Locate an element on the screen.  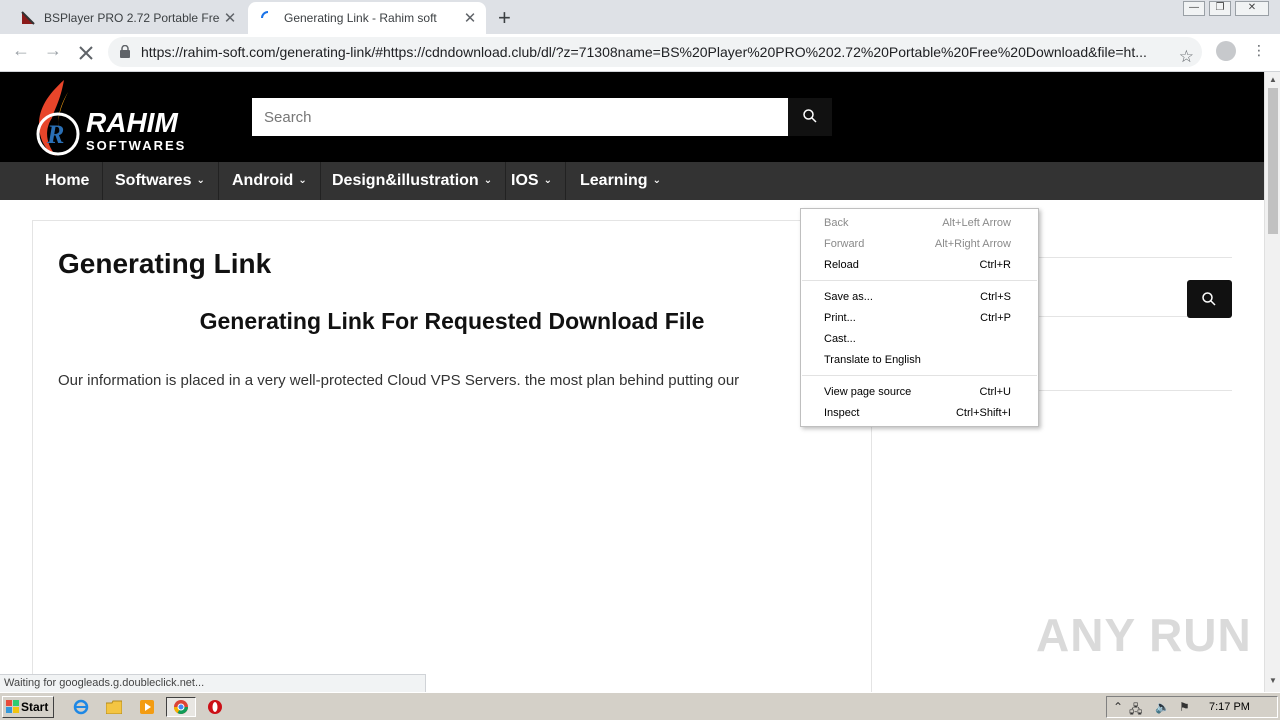
nav-label: Android is located at coordinates (263, 180).